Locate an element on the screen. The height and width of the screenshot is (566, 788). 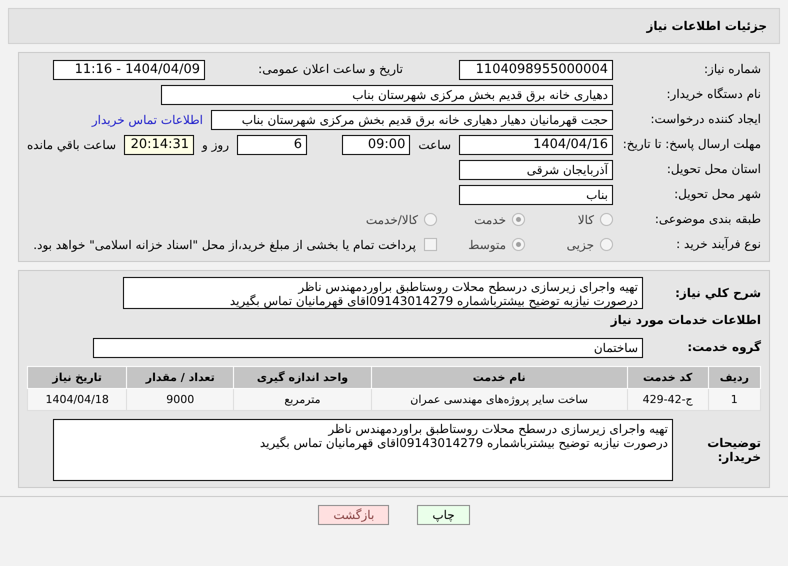
table-cell: 1404/04/18 is located at coordinates (77, 399).